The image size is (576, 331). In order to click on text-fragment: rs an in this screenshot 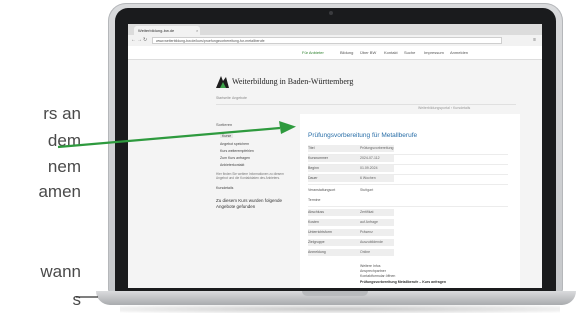, I will do `click(62, 113)`.